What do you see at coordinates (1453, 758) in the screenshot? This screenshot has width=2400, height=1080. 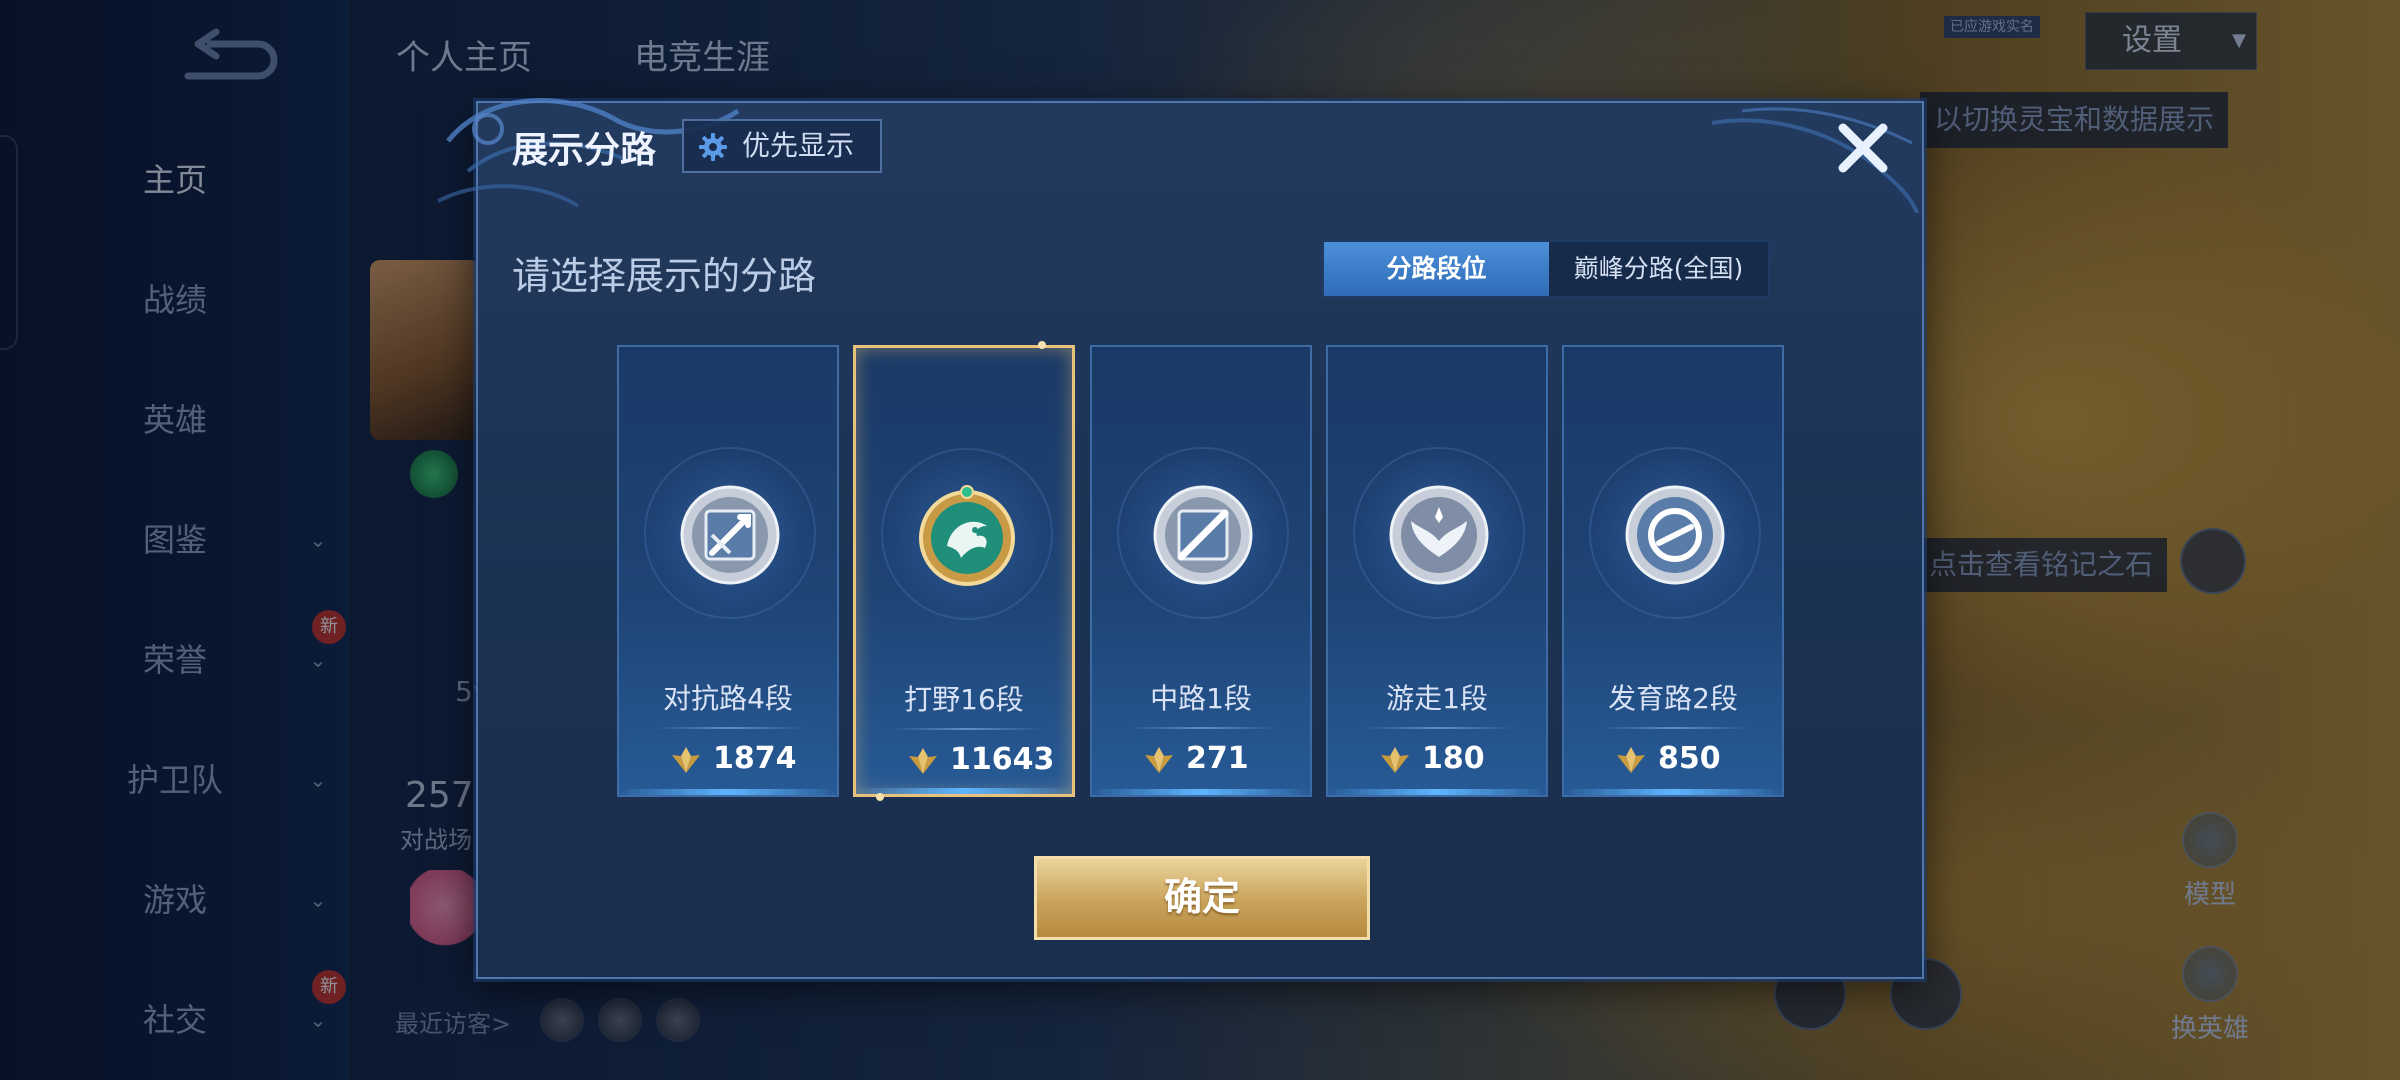 I see `lane-score: 180` at bounding box center [1453, 758].